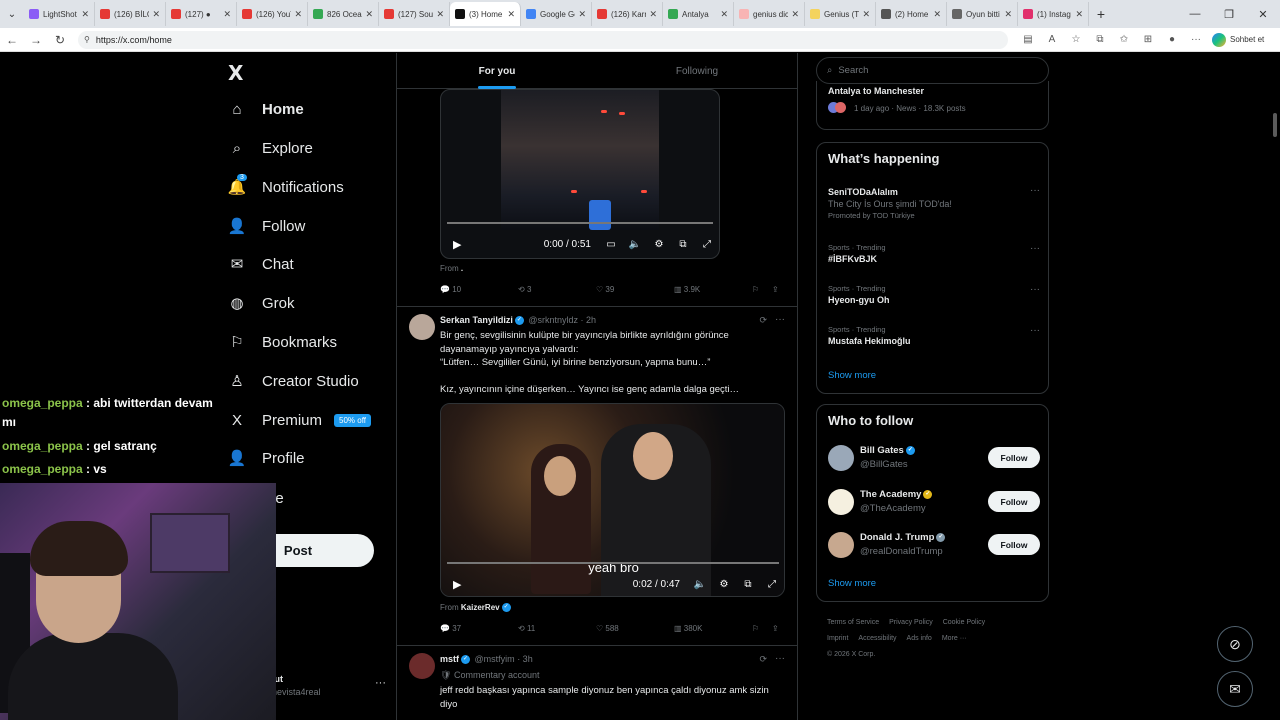 The width and height of the screenshot is (1280, 720). I want to click on browser-tab: (127) ● ✕, so click(201, 14).